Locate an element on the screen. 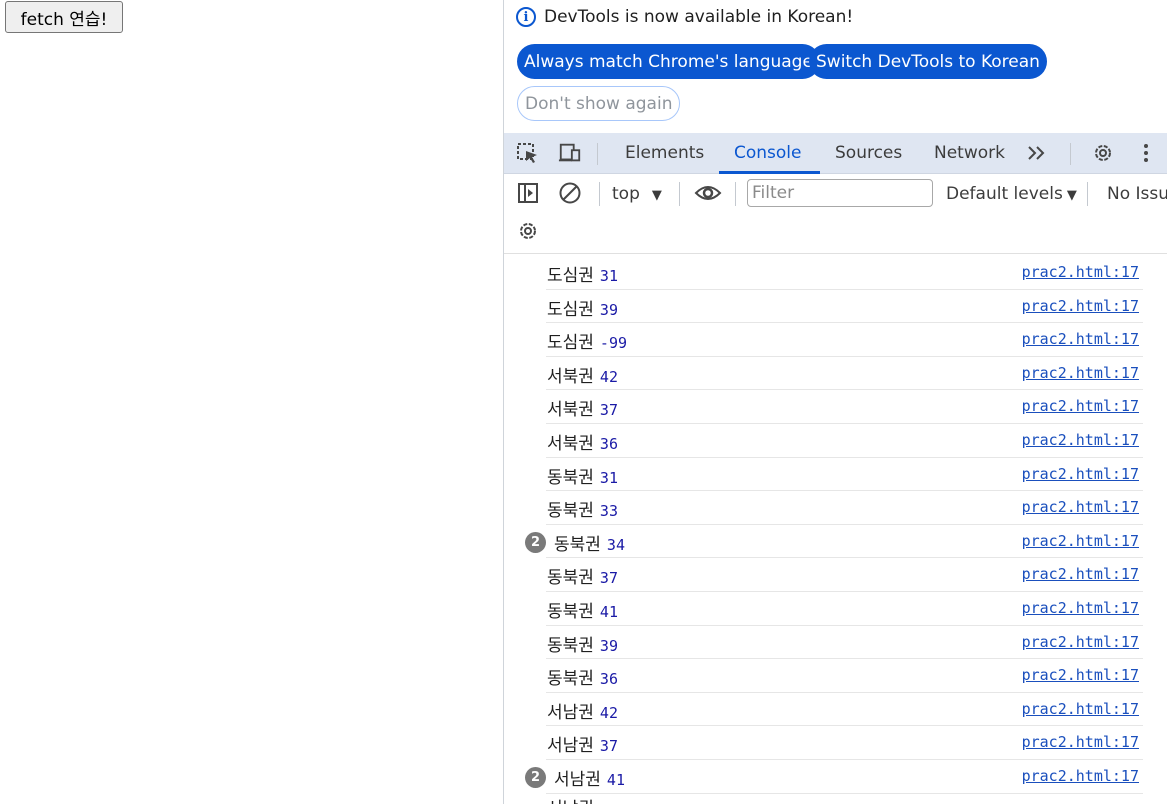  partial-console-row: 서남권 is located at coordinates (570, 799).